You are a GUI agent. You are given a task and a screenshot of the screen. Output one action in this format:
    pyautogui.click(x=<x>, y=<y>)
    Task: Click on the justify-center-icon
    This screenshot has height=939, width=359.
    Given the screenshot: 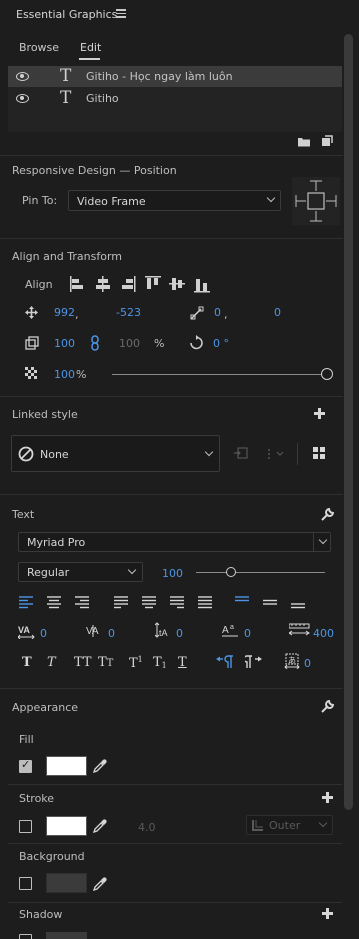 What is the action you would take?
    pyautogui.click(x=149, y=602)
    